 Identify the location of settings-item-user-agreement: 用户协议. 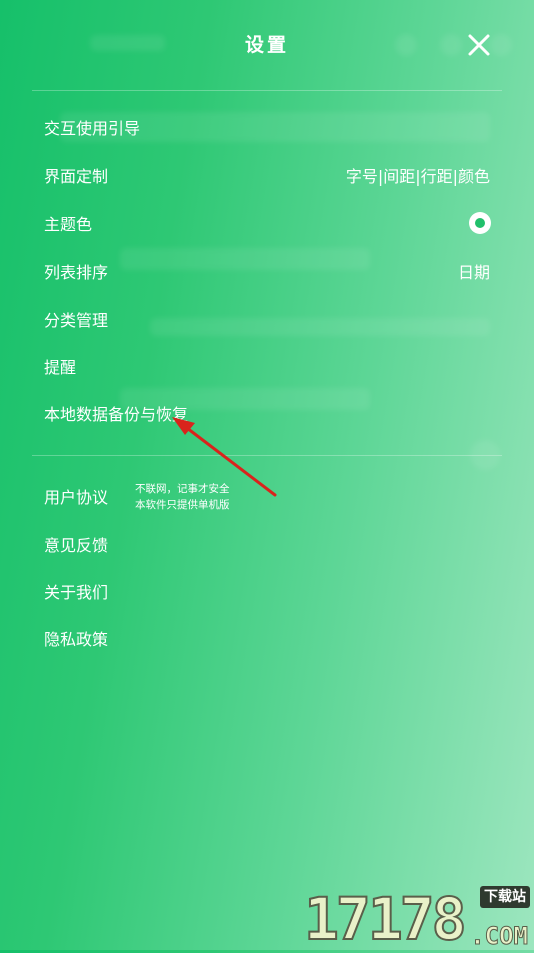
(76, 496).